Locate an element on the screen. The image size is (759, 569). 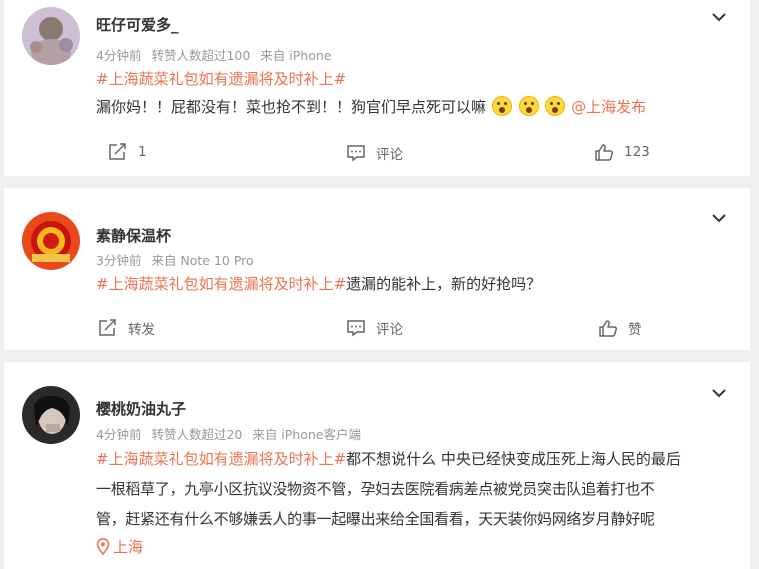
post-text-line: 管，赶紧还有什么不够嫌丢人的事一起曝出来给全国看看，天天装你妈网络岁月静好呢 is located at coordinates (375, 519).